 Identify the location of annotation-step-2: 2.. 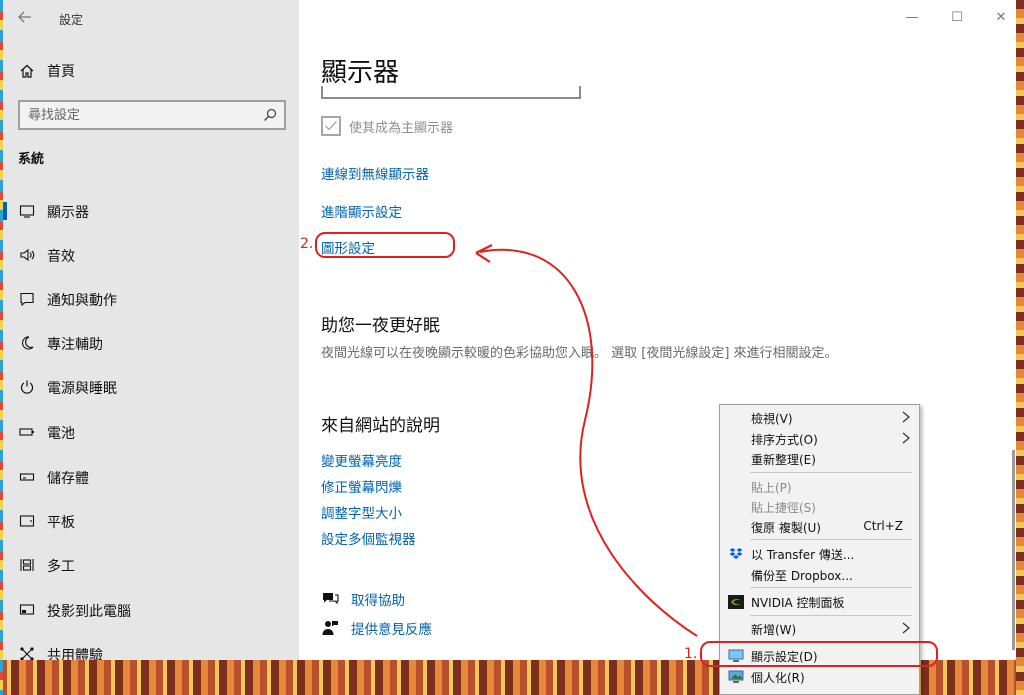
(307, 244).